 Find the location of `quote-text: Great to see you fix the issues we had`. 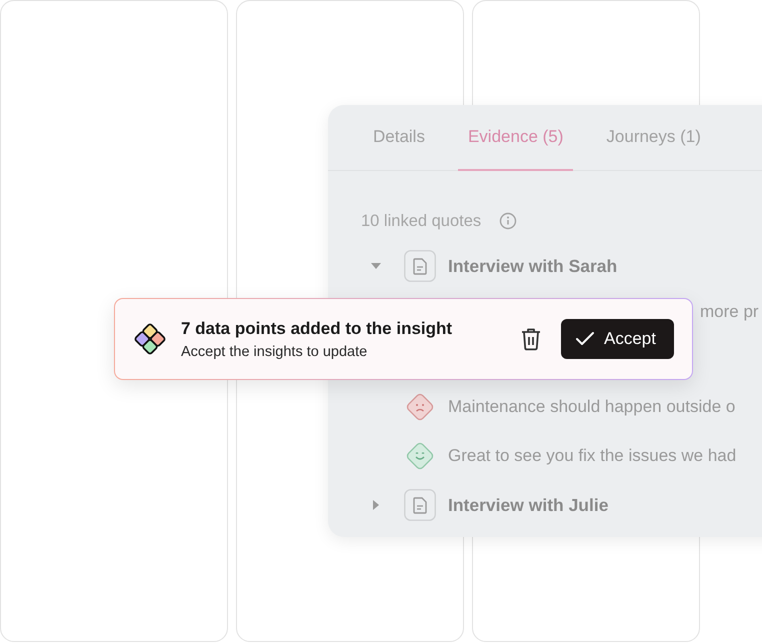

quote-text: Great to see you fix the issues we had is located at coordinates (592, 456).